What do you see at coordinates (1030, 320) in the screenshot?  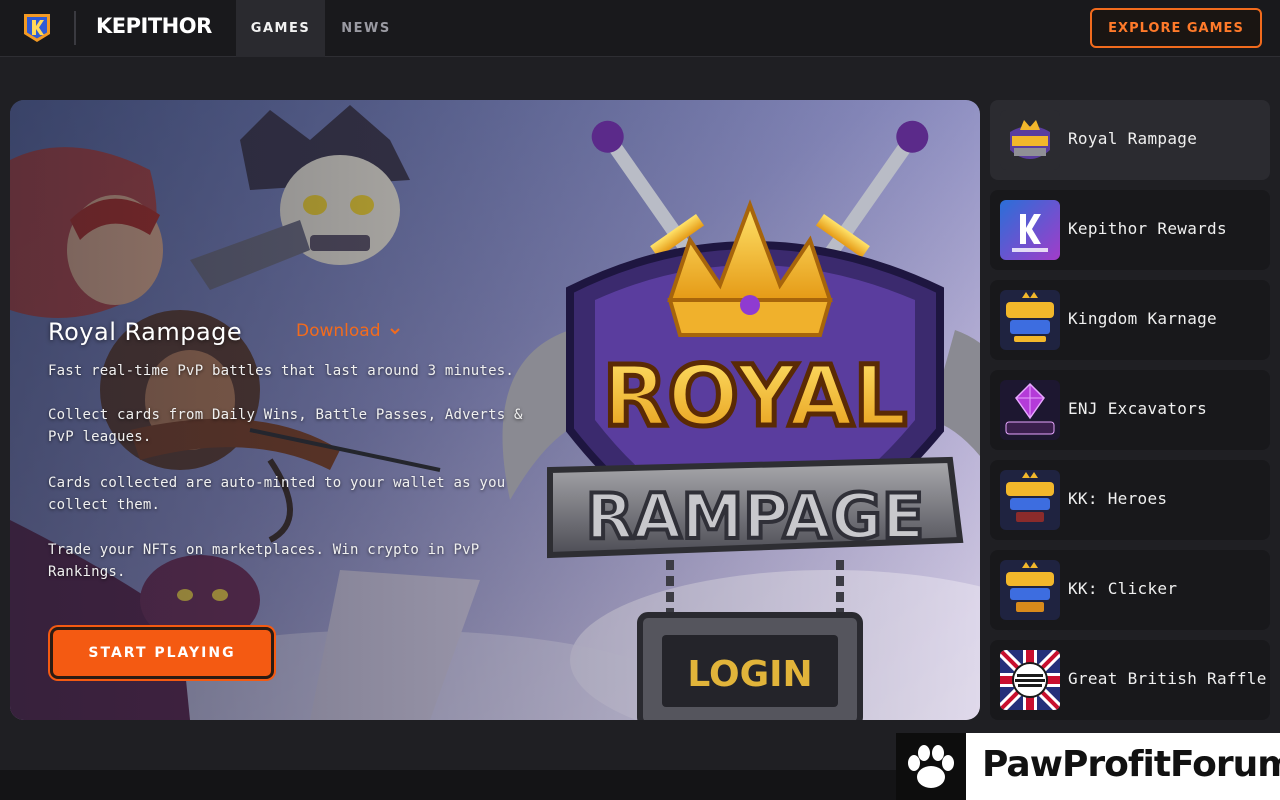 I see `kingdom-karnage-icon` at bounding box center [1030, 320].